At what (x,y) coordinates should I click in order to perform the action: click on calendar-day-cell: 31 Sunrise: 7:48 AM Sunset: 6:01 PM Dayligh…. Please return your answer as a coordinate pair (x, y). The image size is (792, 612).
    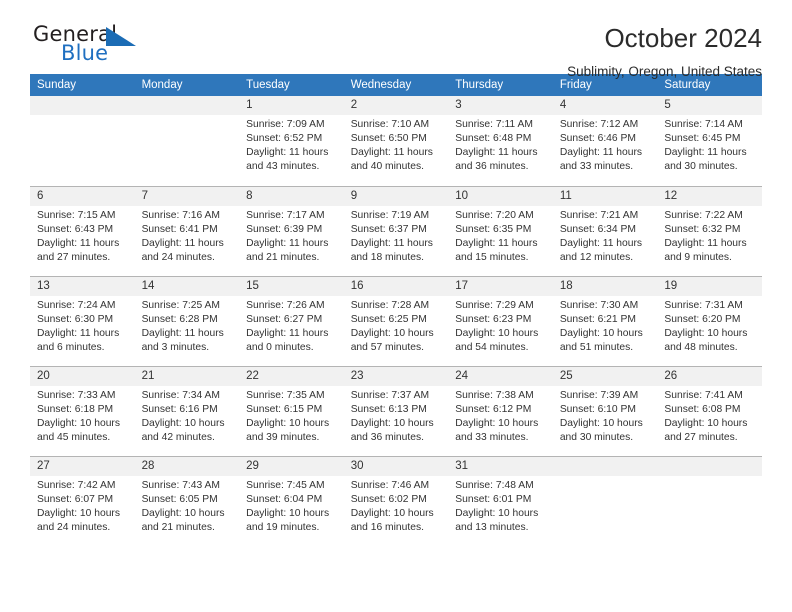
    Looking at the image, I should click on (500, 500).